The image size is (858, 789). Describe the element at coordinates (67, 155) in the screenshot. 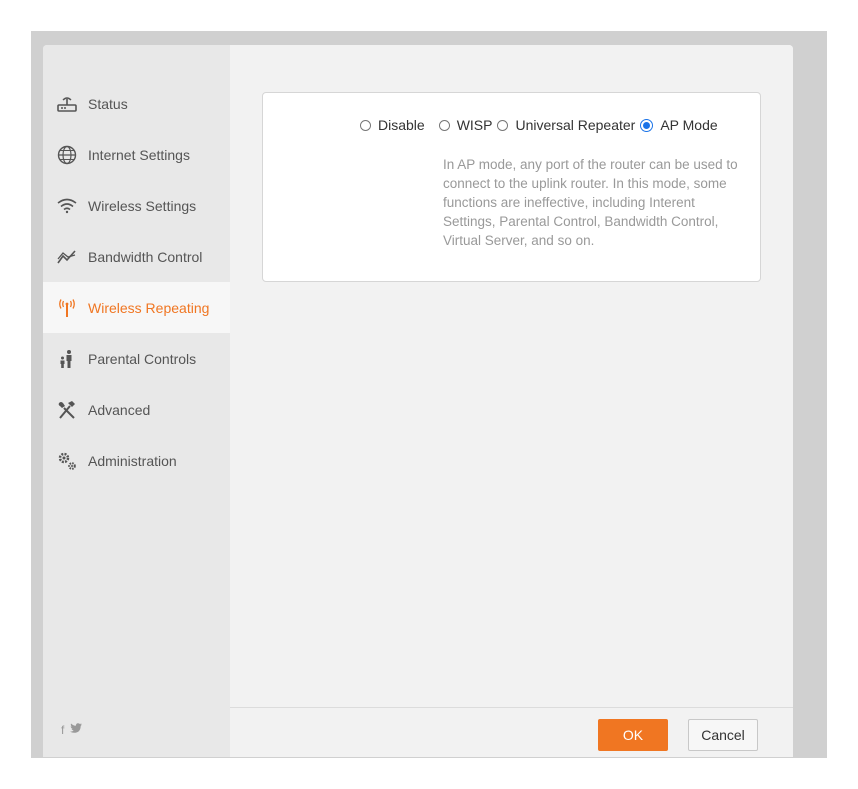

I see `globe-icon` at that location.